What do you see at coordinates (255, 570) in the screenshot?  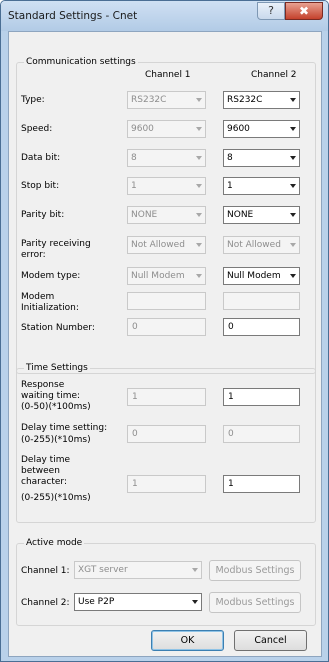 I see `ch1-modbus-settings-button: Modbus Settings` at bounding box center [255, 570].